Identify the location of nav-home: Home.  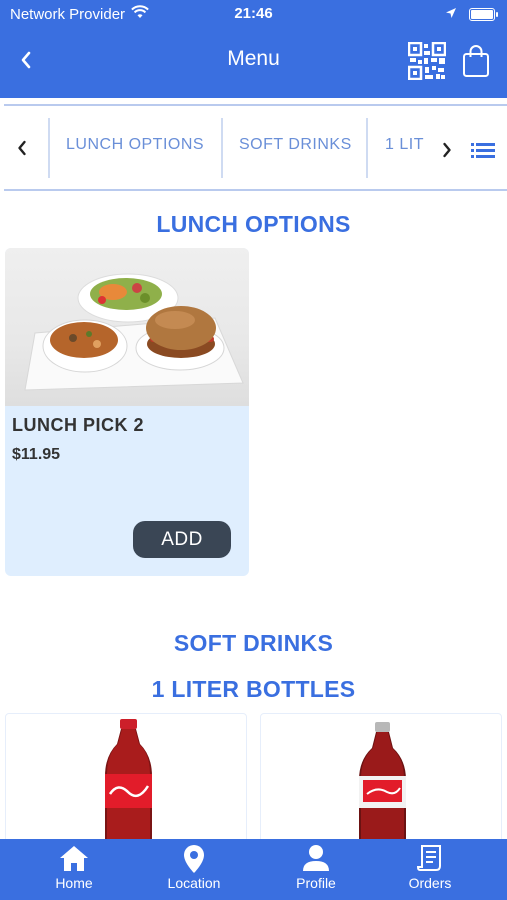
(74, 869).